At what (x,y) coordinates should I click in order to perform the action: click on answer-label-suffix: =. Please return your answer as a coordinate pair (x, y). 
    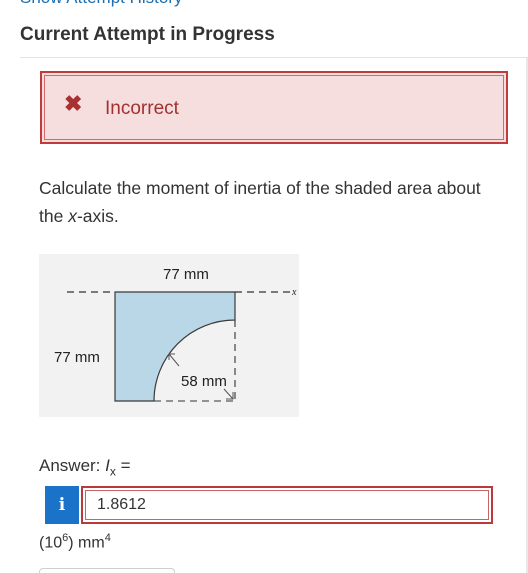
    Looking at the image, I should click on (123, 465).